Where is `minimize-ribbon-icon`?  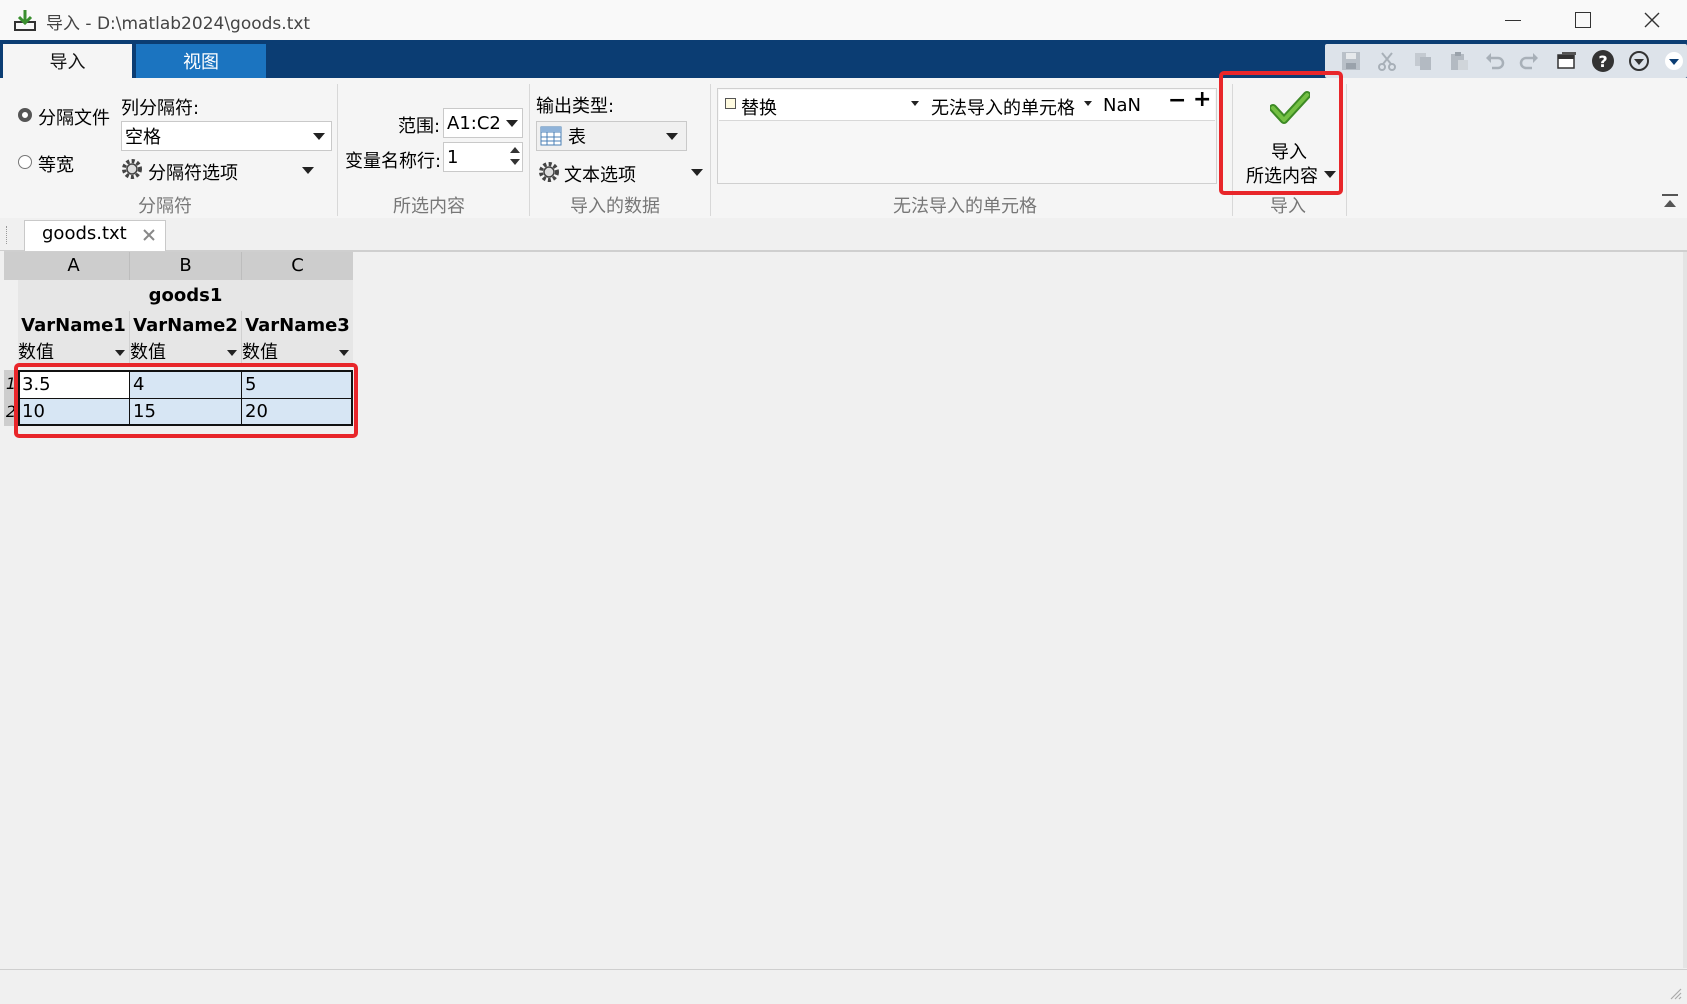
minimize-ribbon-icon is located at coordinates (1670, 201).